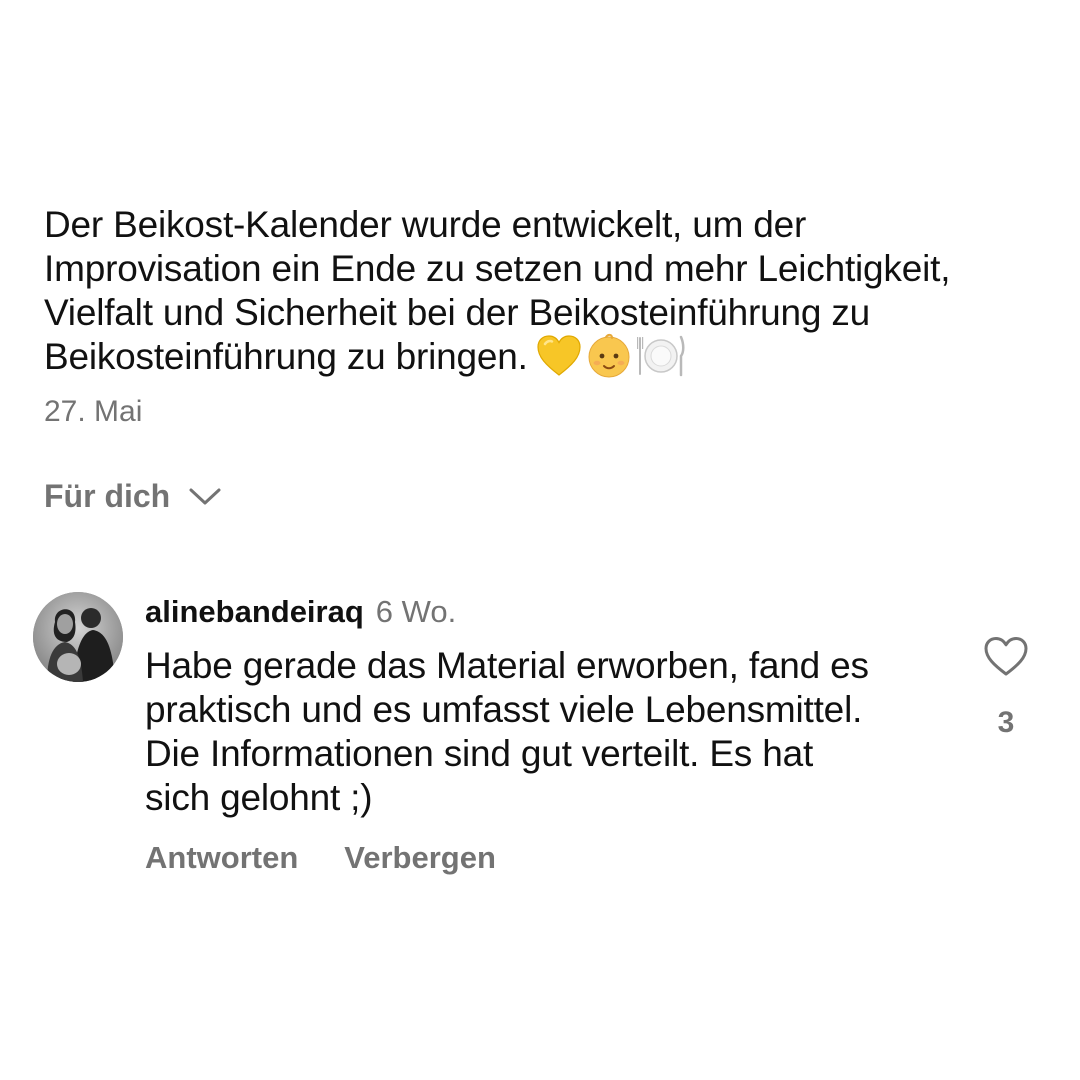 The image size is (1080, 1080). What do you see at coordinates (420, 858) in the screenshot?
I see `hide-button: Verbergen` at bounding box center [420, 858].